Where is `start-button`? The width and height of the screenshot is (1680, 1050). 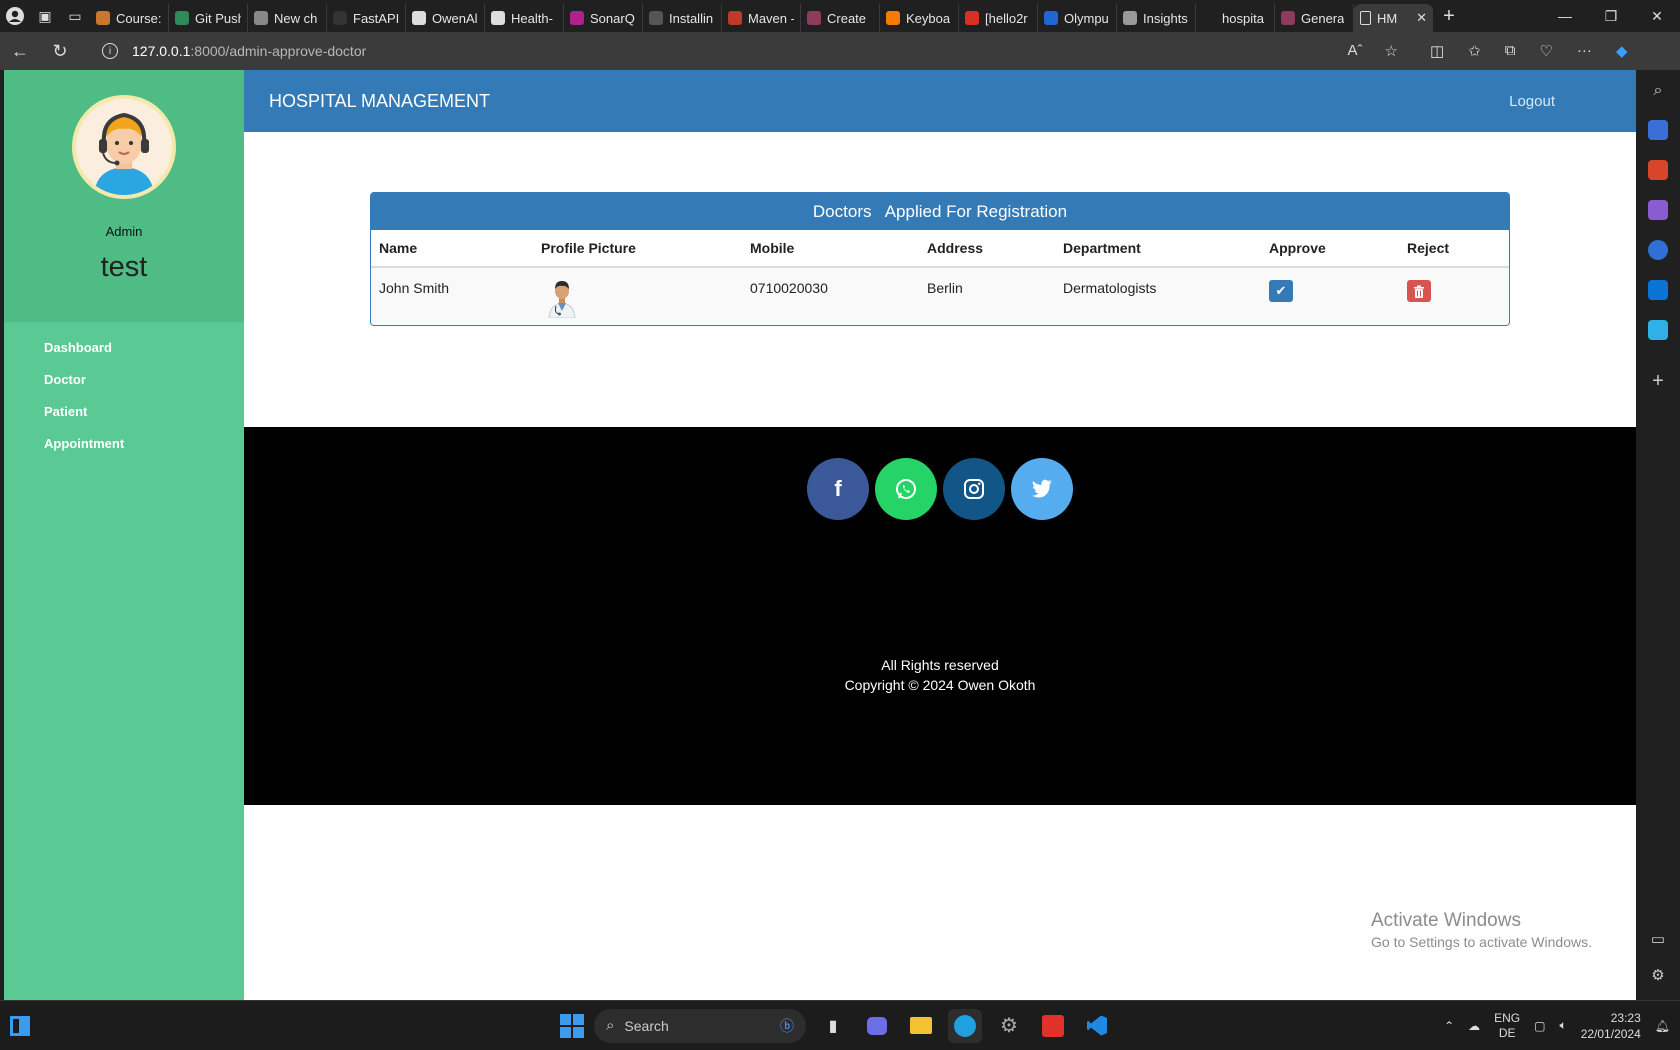
start-button is located at coordinates (572, 1025).